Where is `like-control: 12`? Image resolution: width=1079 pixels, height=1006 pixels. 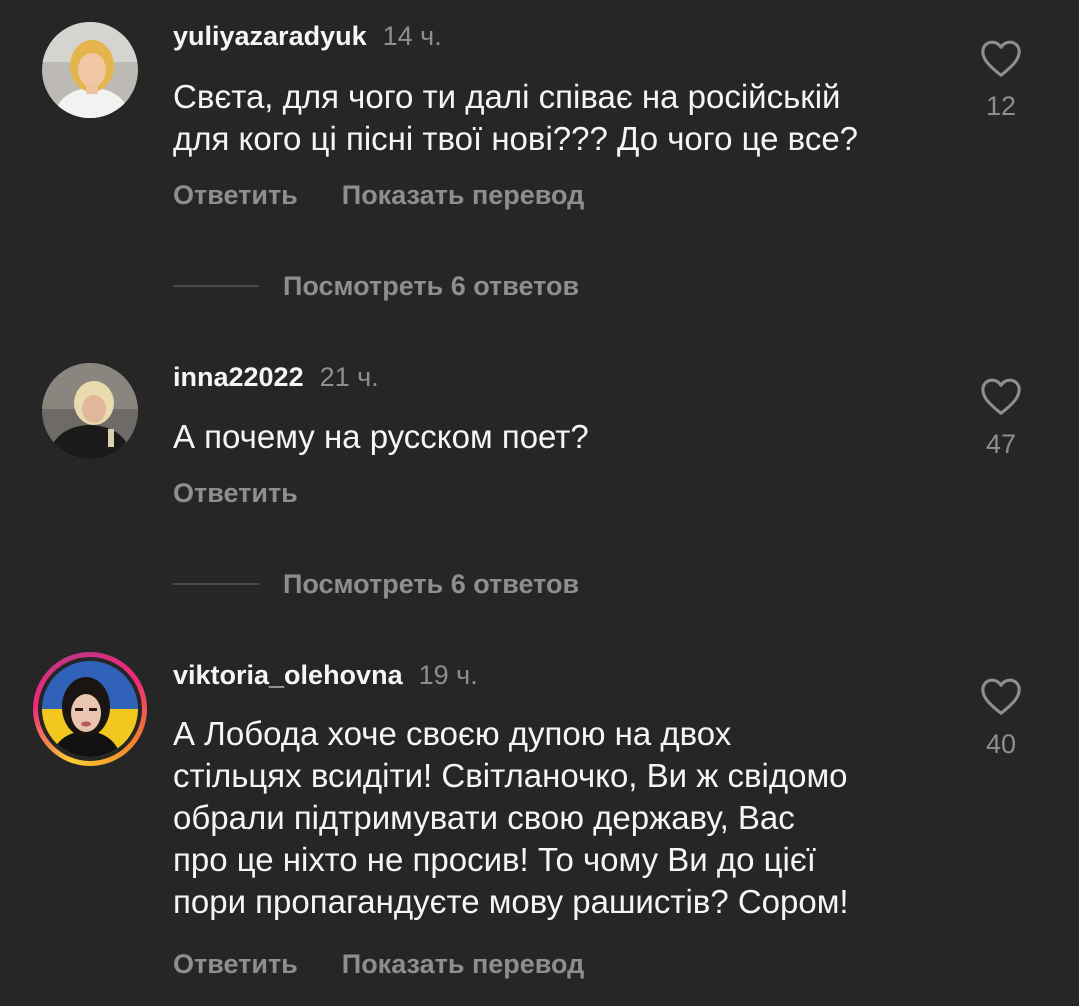 like-control: 12 is located at coordinates (1001, 80).